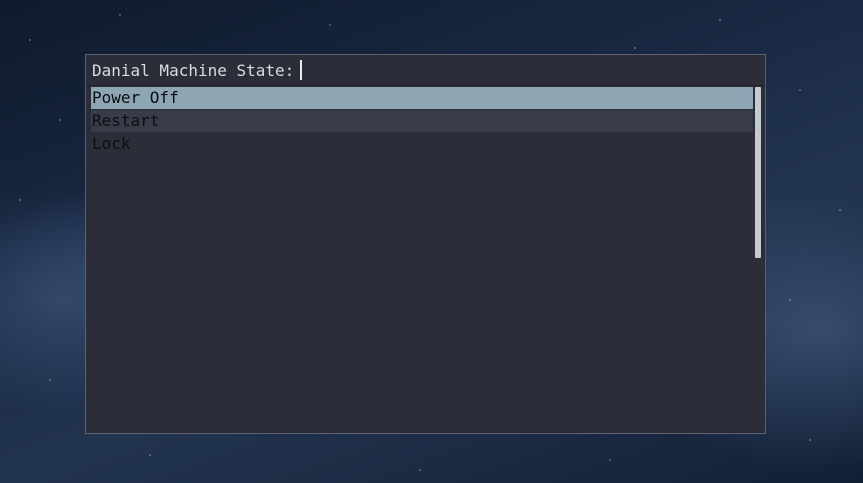  What do you see at coordinates (301, 70) in the screenshot?
I see `text-cursor` at bounding box center [301, 70].